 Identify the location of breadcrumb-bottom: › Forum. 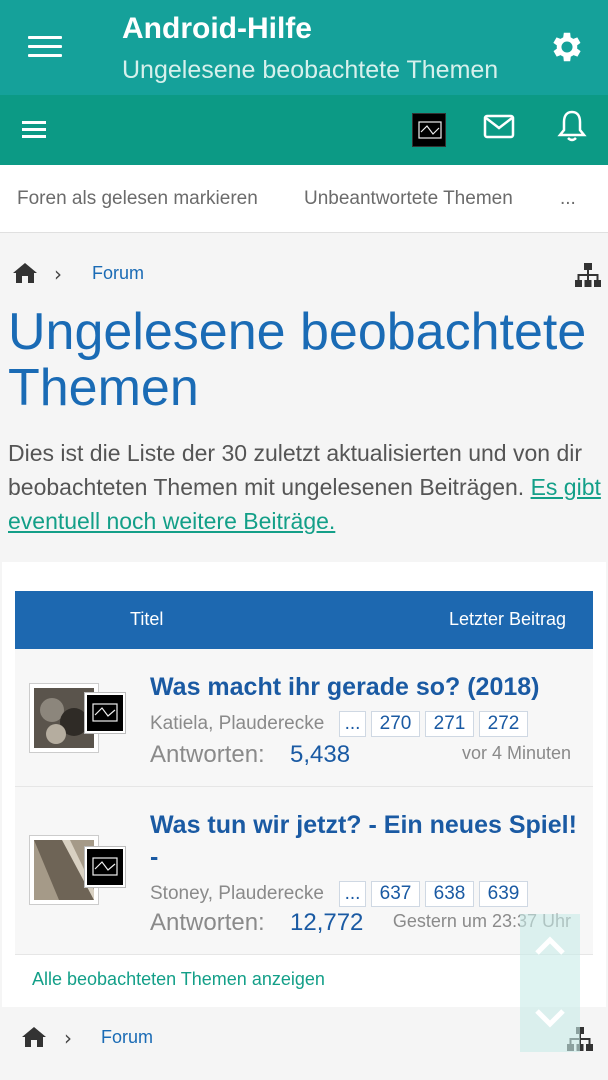
(304, 1038).